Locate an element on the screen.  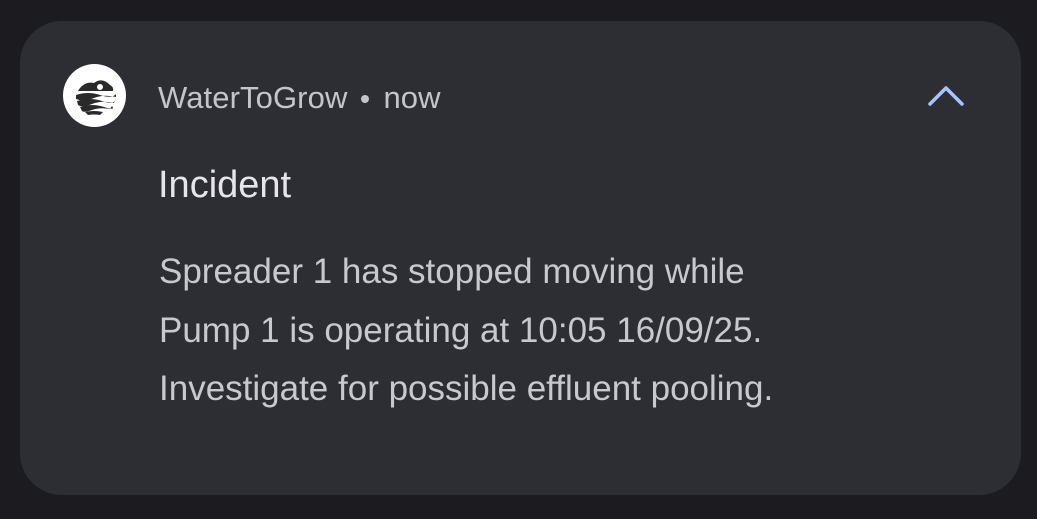
body-line: Spreader 1 has stopped moving while is located at coordinates (452, 271).